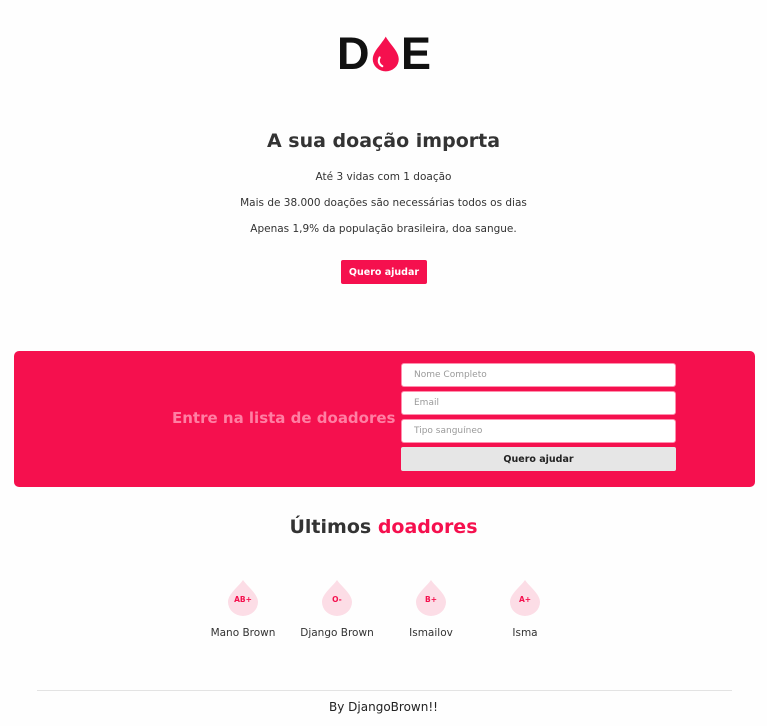  Describe the element at coordinates (525, 633) in the screenshot. I see `donor-name: Isma` at that location.